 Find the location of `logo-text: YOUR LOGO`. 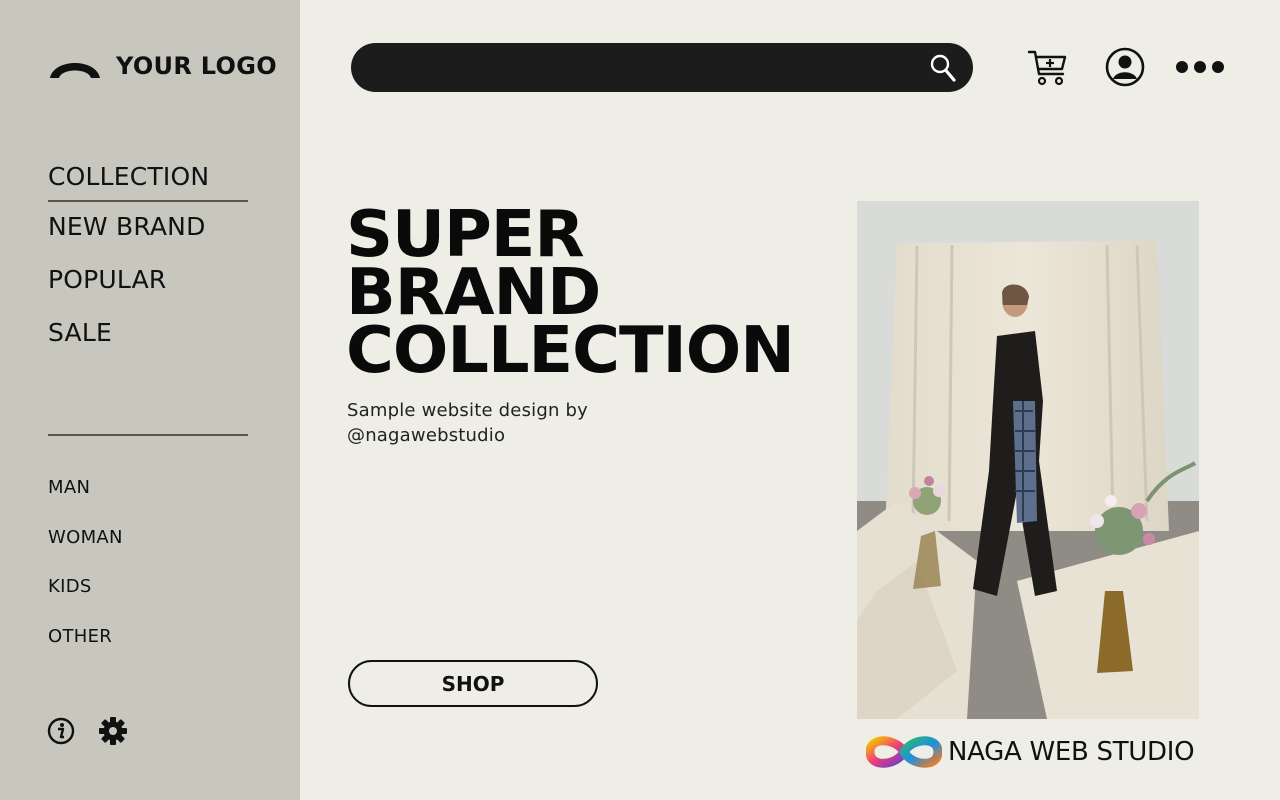

logo-text: YOUR LOGO is located at coordinates (196, 66).